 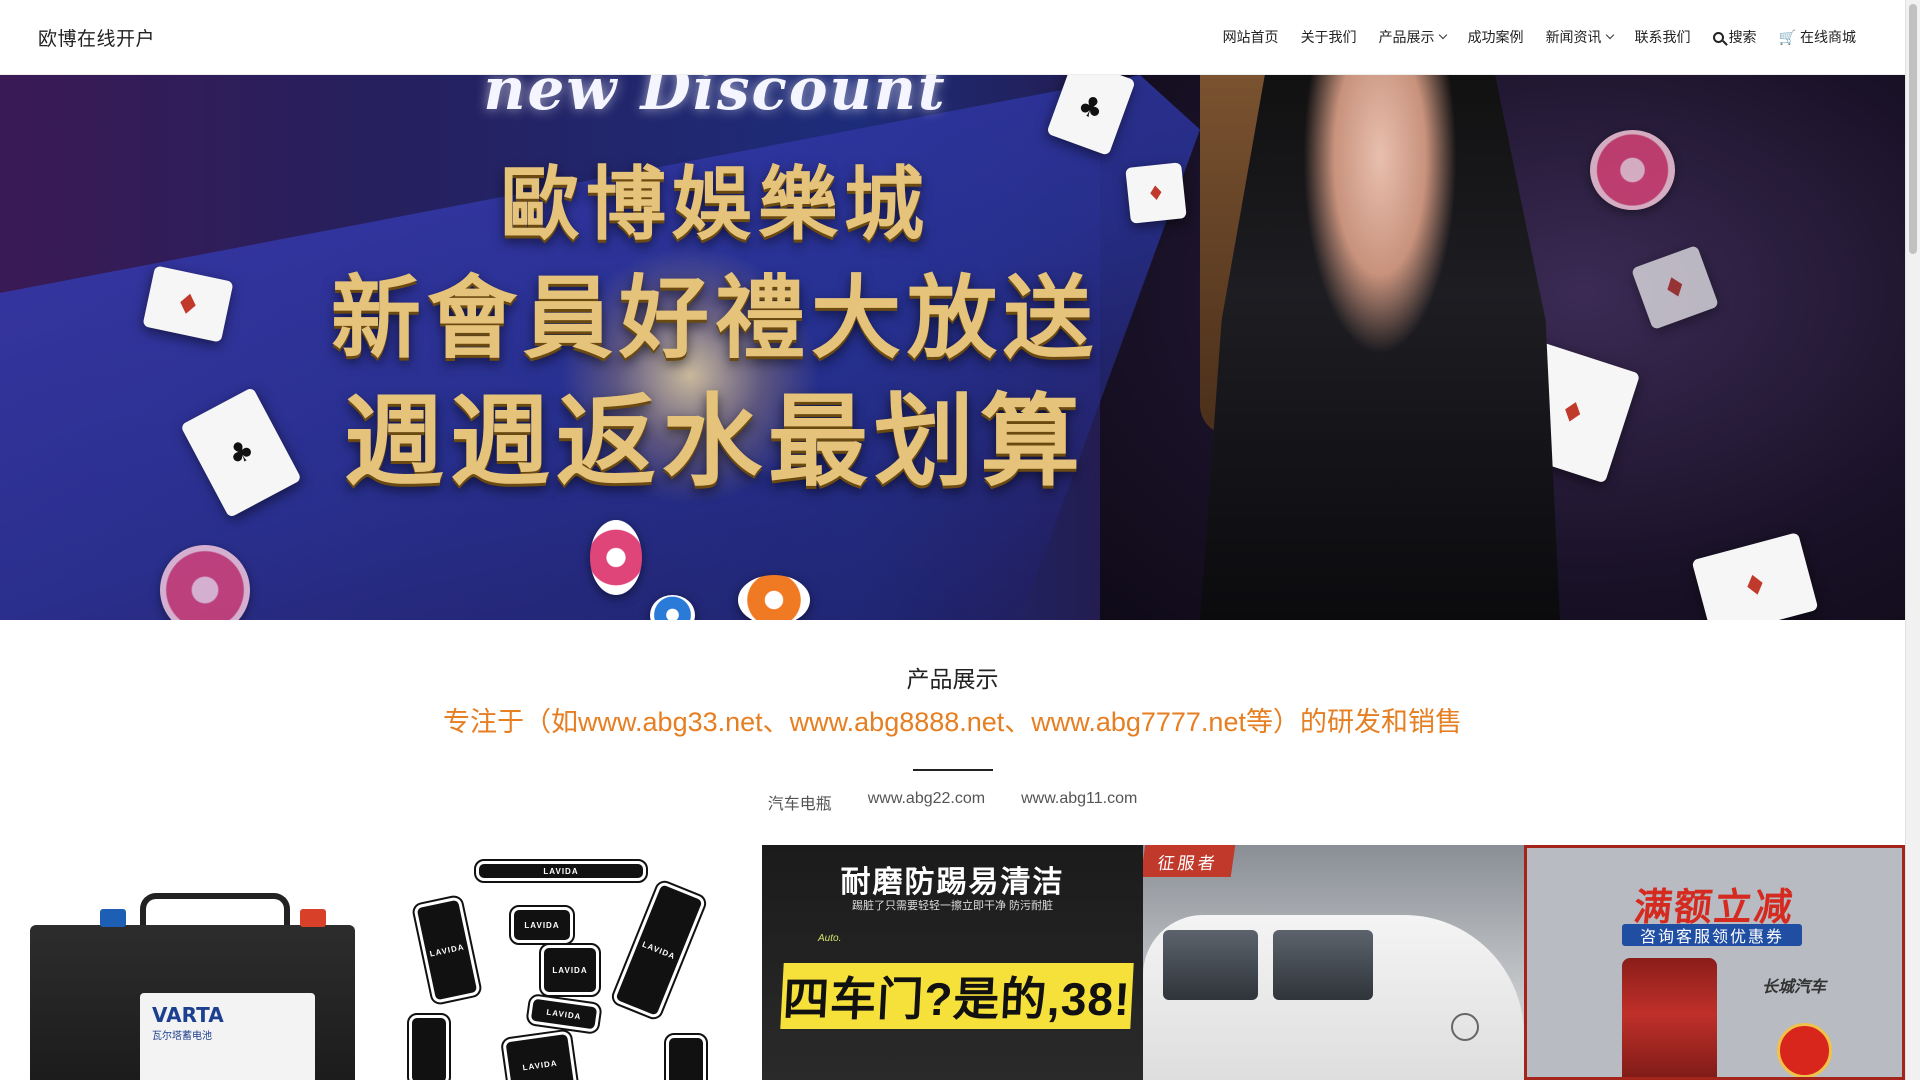 I want to click on page-scrollbar, so click(x=1912, y=540).